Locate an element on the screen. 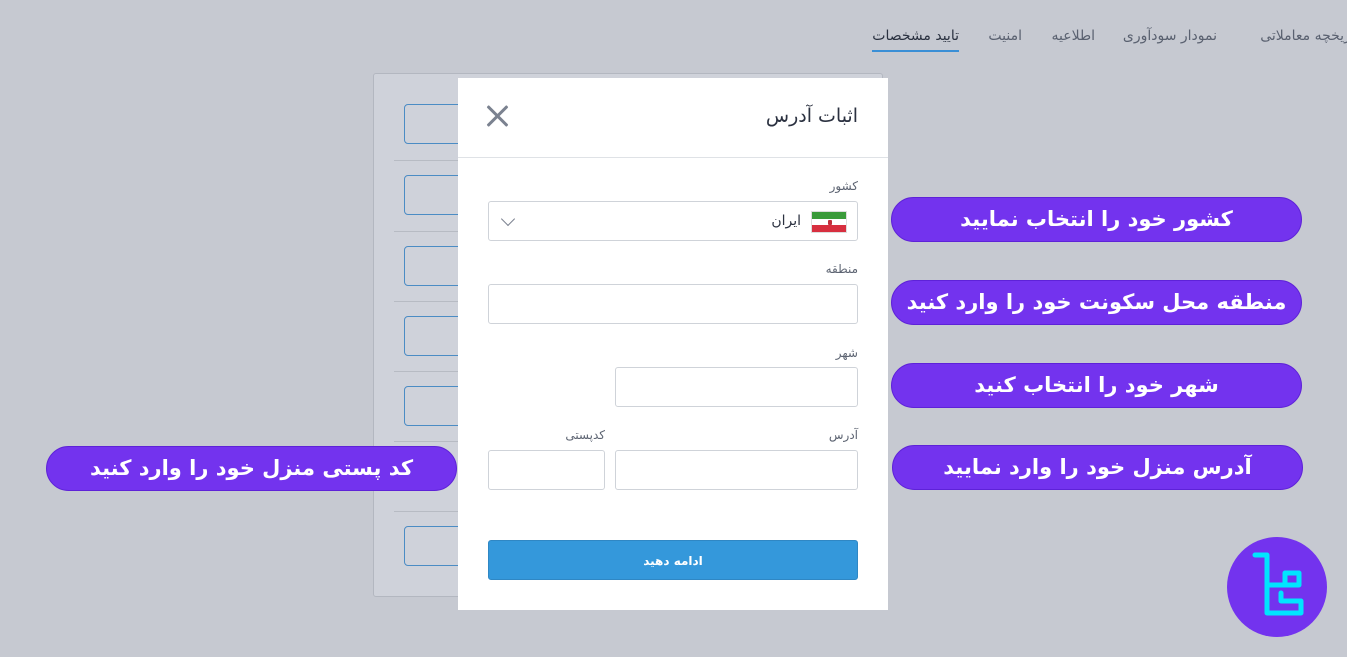  region-label: منطقه is located at coordinates (841, 269).